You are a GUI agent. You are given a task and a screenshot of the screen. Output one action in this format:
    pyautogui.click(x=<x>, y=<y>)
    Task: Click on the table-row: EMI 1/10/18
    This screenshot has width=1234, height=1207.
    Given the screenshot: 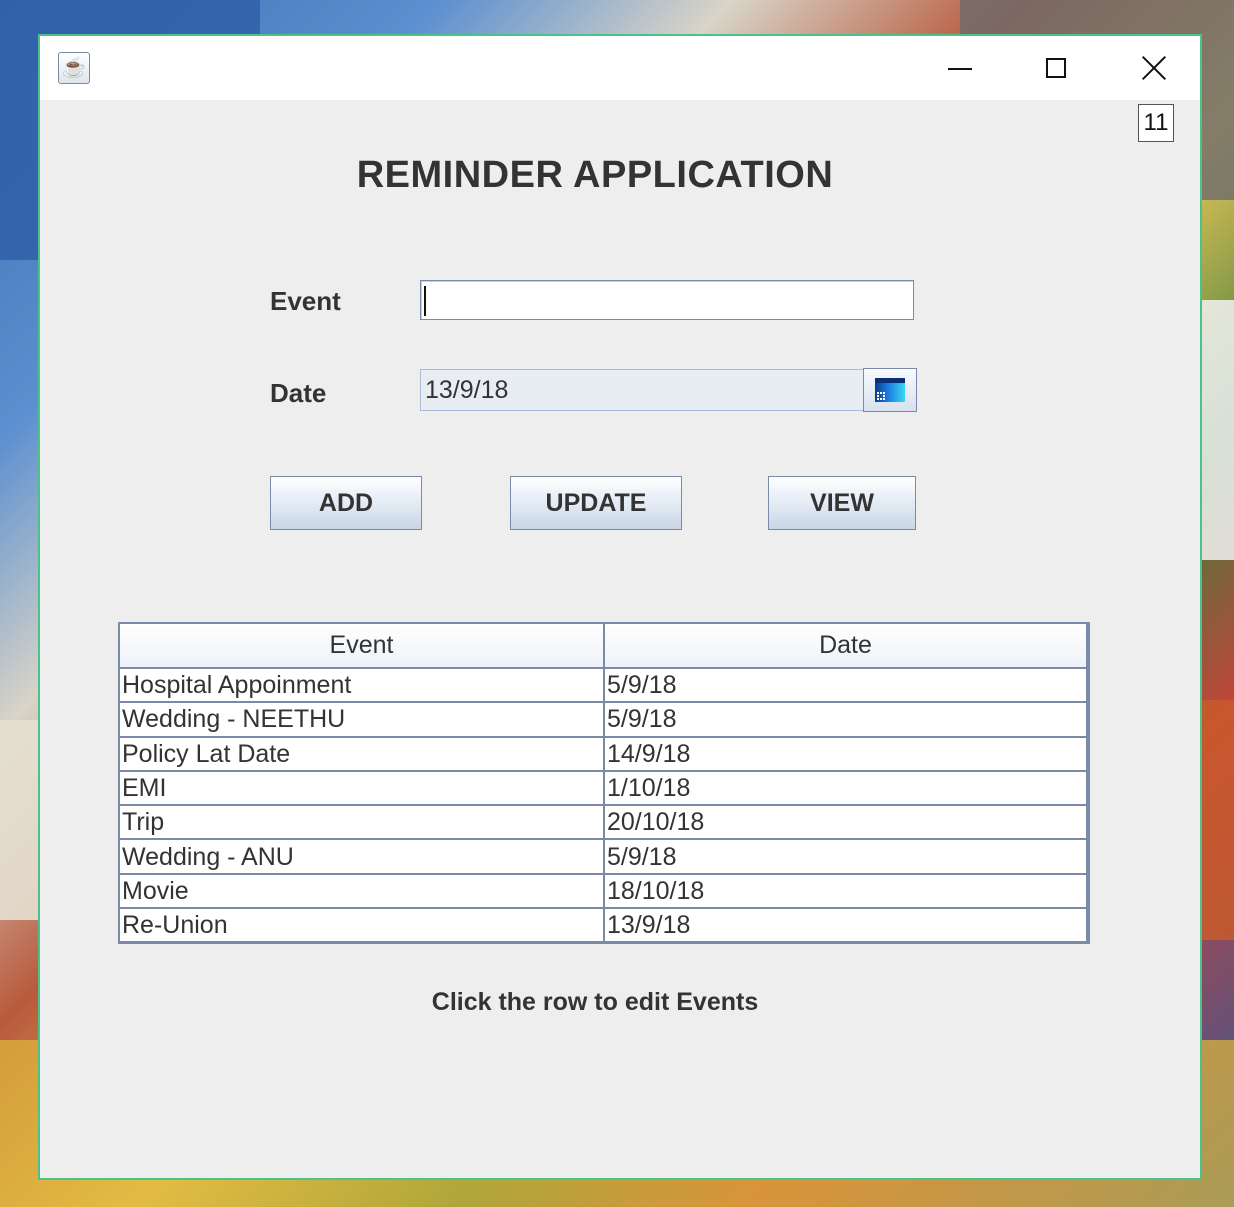 What is the action you would take?
    pyautogui.click(x=604, y=788)
    